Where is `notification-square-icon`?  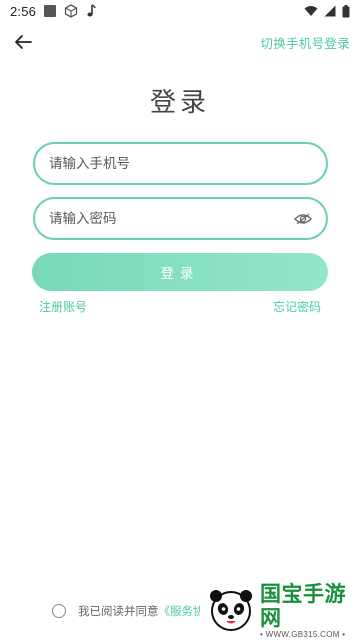
notification-square-icon is located at coordinates (50, 11).